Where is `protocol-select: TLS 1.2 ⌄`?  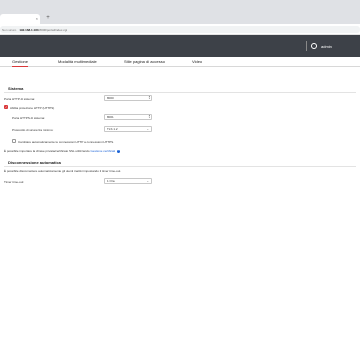 protocol-select: TLS 1.2 ⌄ is located at coordinates (128, 129).